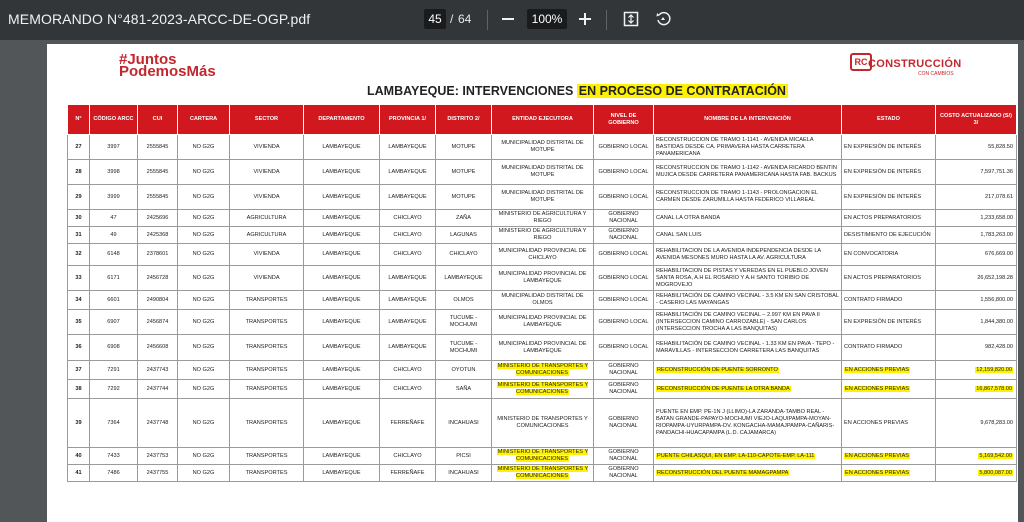  What do you see at coordinates (508, 19) in the screenshot?
I see `zoom-out-button` at bounding box center [508, 19].